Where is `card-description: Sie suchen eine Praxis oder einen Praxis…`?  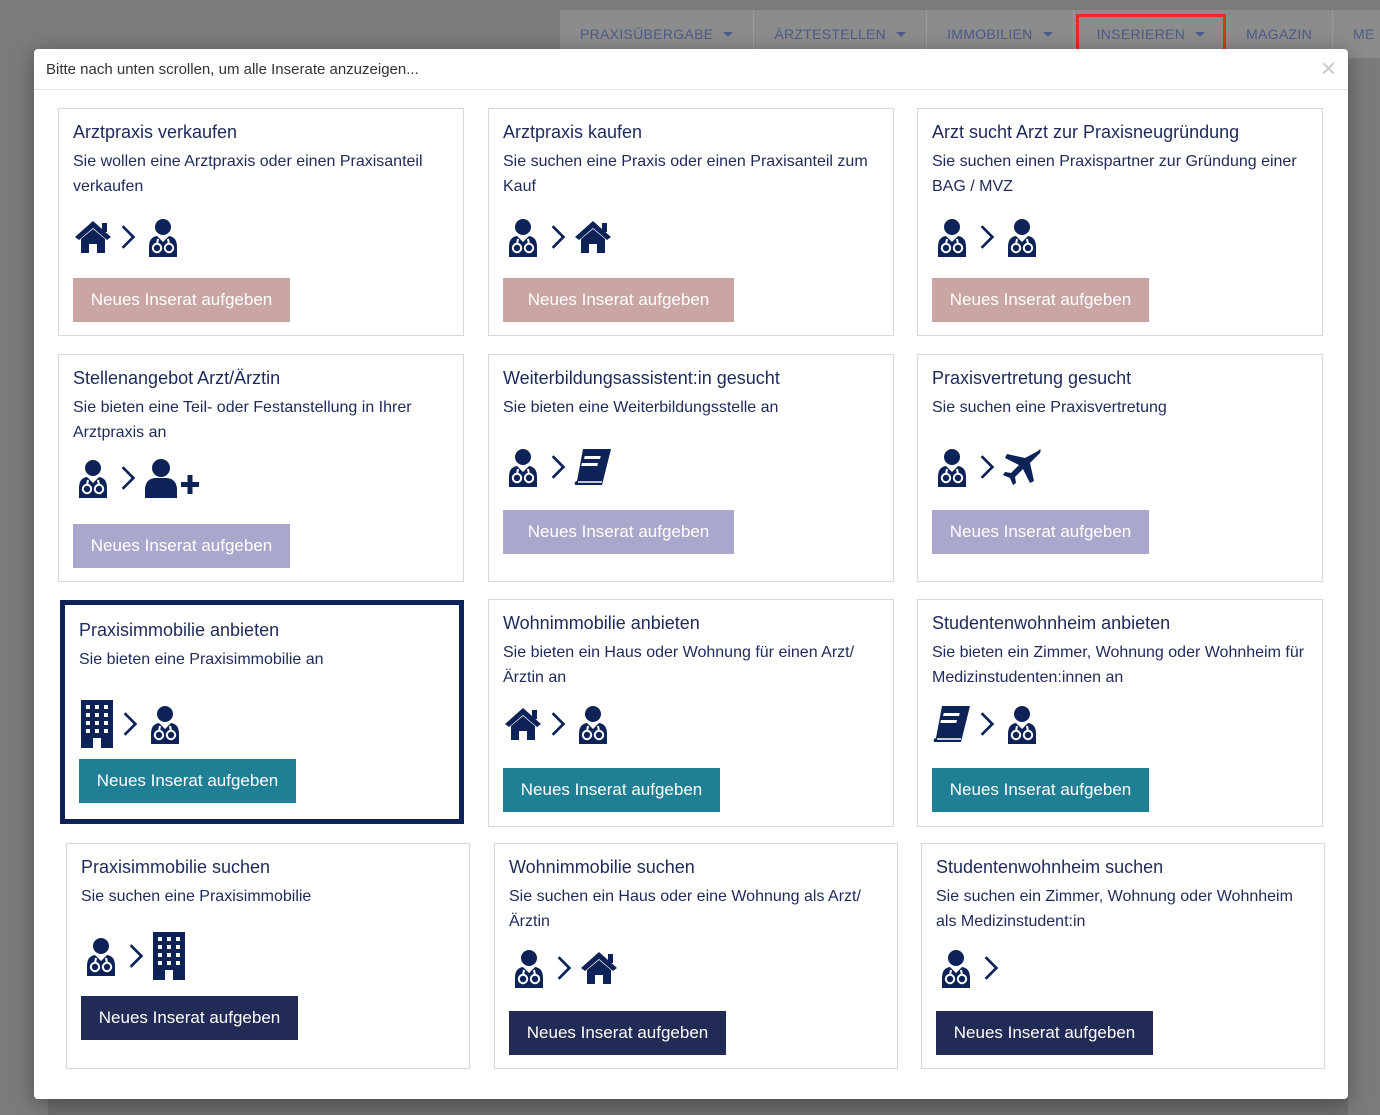
card-description: Sie suchen eine Praxis oder einen Praxis… is located at coordinates (685, 174).